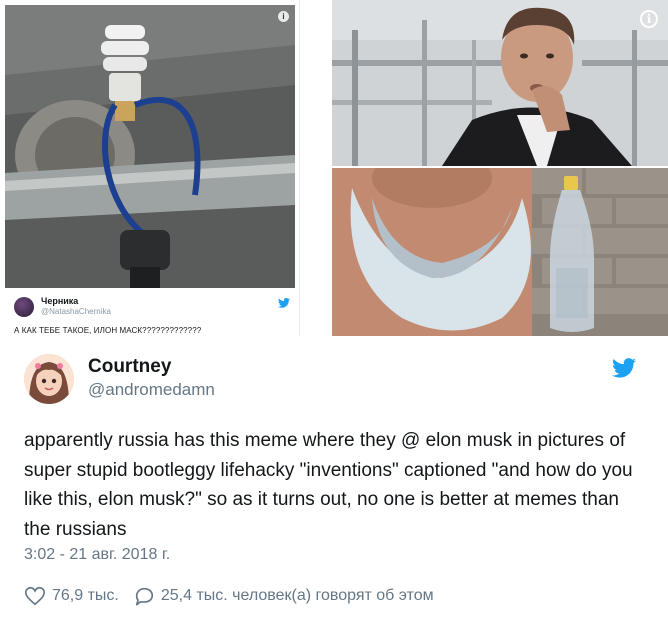 The height and width of the screenshot is (617, 668). What do you see at coordinates (283, 16) in the screenshot?
I see `info-icon: i` at bounding box center [283, 16].